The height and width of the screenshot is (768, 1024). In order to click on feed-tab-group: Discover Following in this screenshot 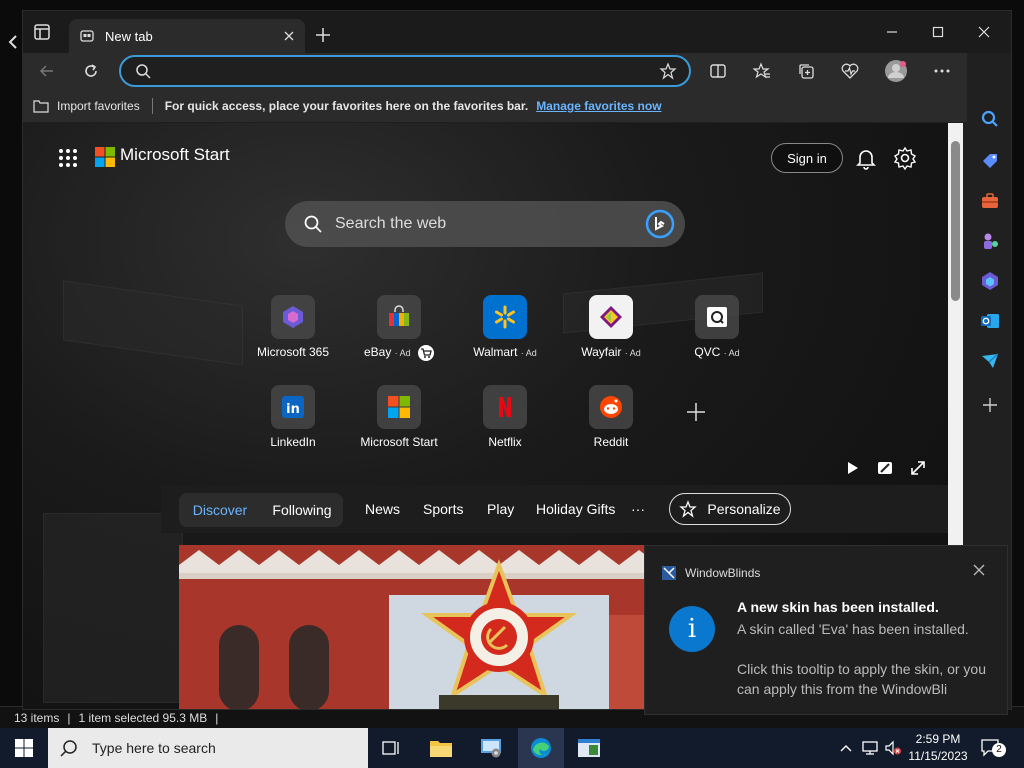, I will do `click(261, 510)`.